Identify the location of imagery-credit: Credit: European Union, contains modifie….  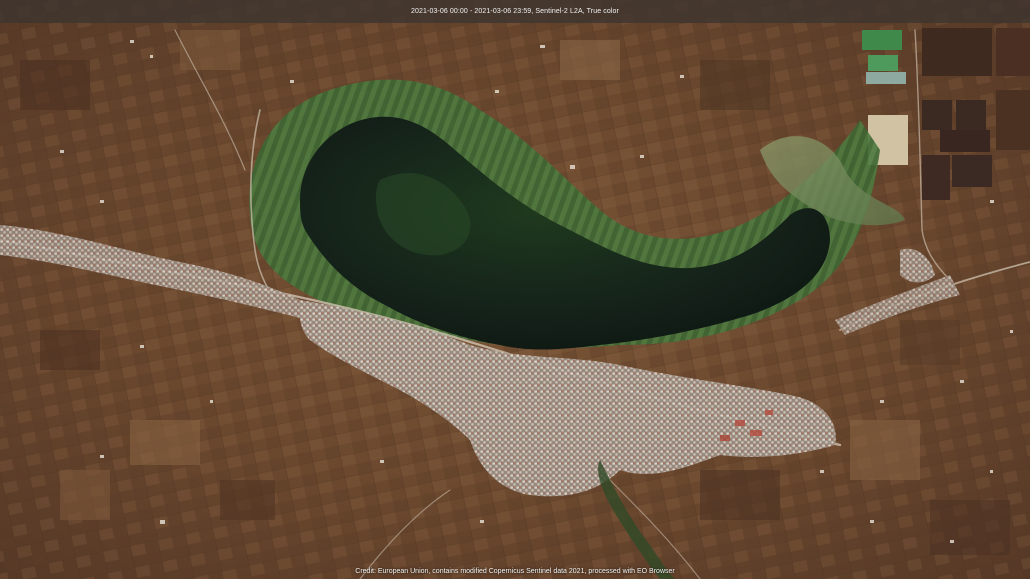
(515, 571).